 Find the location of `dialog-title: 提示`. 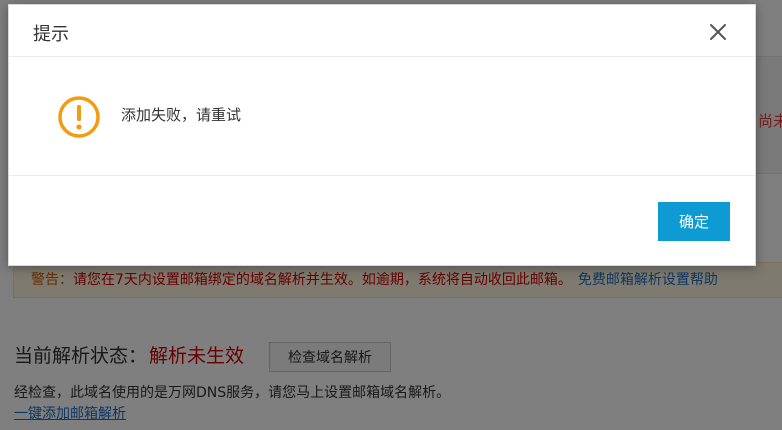

dialog-title: 提示 is located at coordinates (51, 34).